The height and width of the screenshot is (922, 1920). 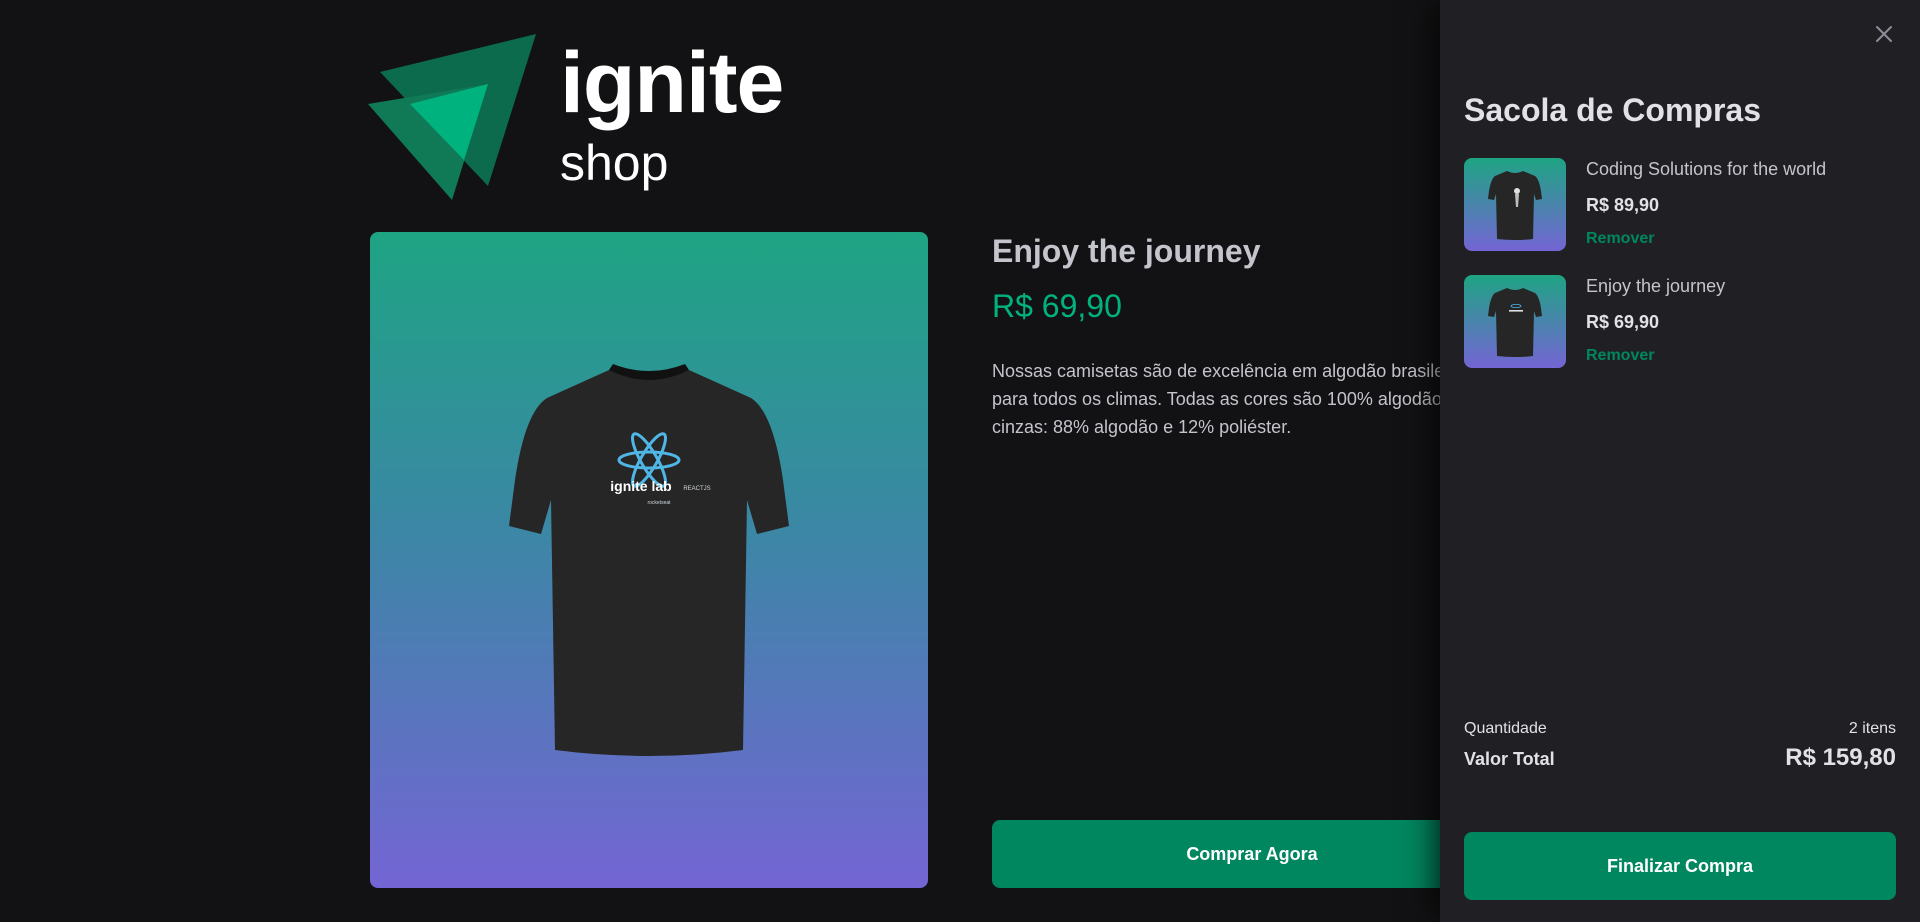 What do you see at coordinates (640, 486) in the screenshot?
I see `shirt-print-brand: ignite lab` at bounding box center [640, 486].